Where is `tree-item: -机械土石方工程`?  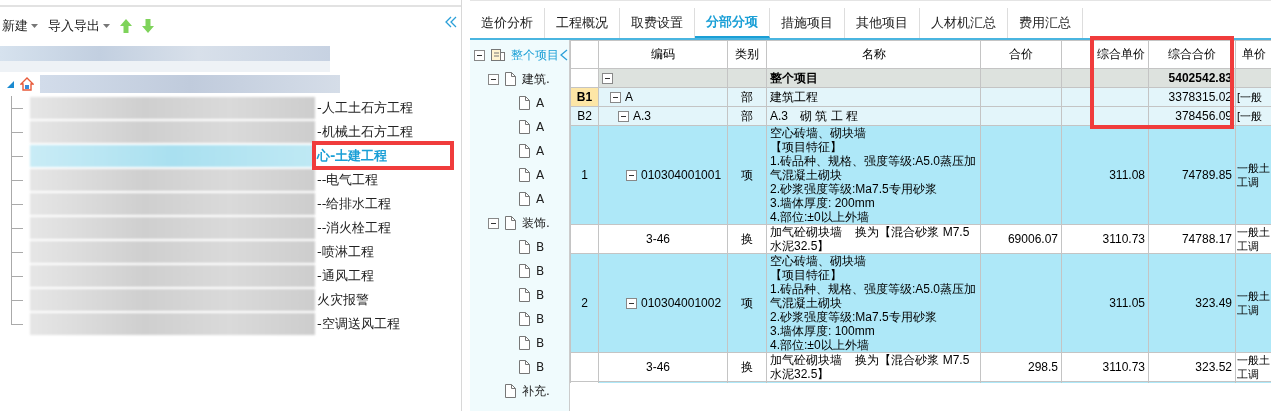 tree-item: -机械土石方工程 is located at coordinates (364, 132).